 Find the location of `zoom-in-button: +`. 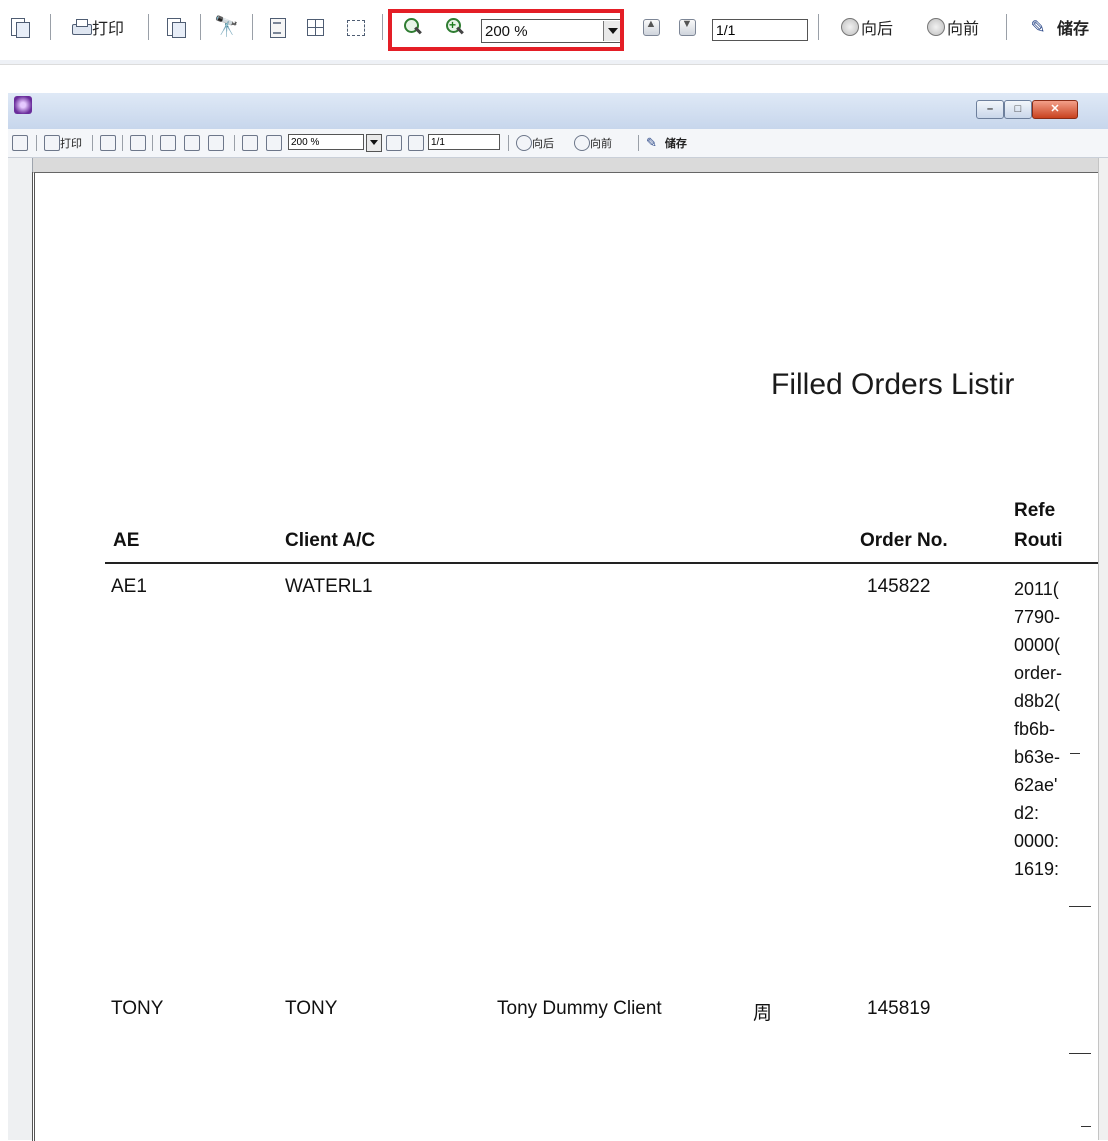

zoom-in-button: + is located at coordinates (455, 27).